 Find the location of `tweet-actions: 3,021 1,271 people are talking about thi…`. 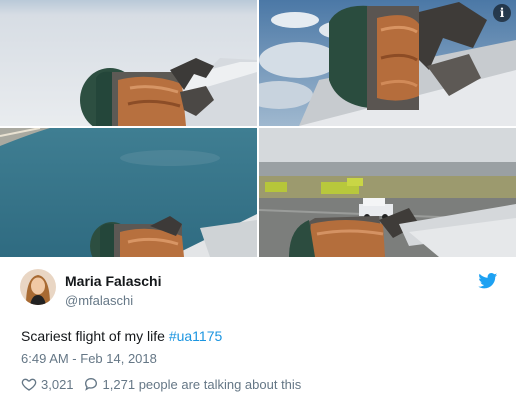

tweet-actions: 3,021 1,271 people are talking about thi… is located at coordinates (161, 384).